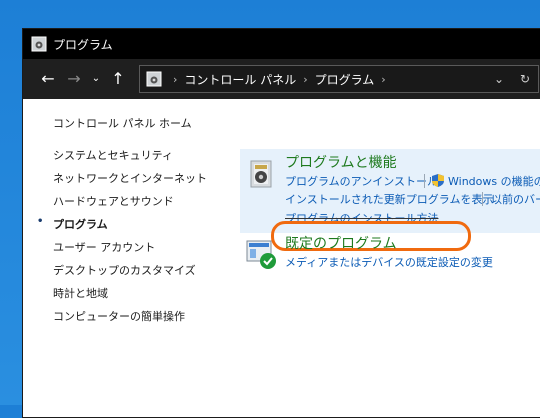 The width and height of the screenshot is (540, 418). Describe the element at coordinates (438, 180) in the screenshot. I see `shield-icon` at that location.